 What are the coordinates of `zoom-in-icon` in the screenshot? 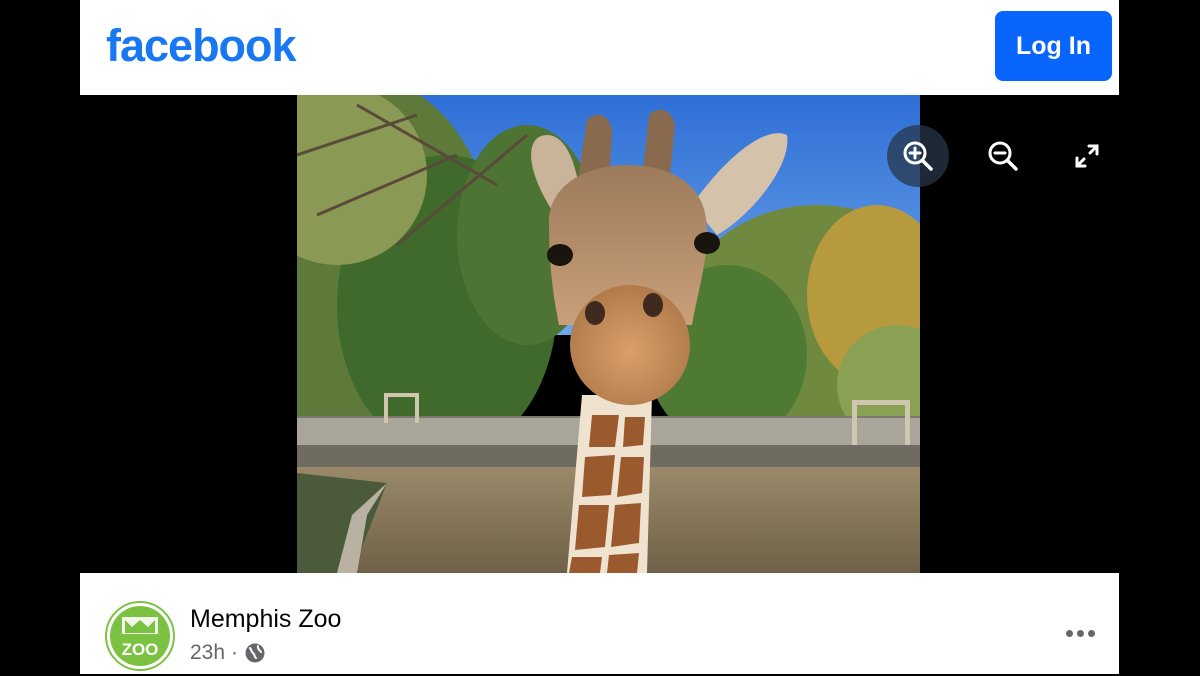 It's located at (918, 156).